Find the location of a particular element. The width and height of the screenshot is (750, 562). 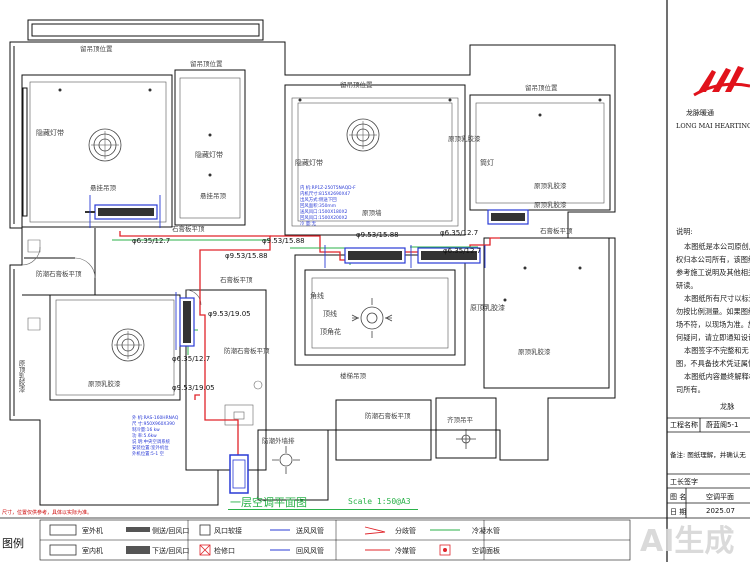

pipe-label-8: φ6.35/12.7 is located at coordinates (191, 359).